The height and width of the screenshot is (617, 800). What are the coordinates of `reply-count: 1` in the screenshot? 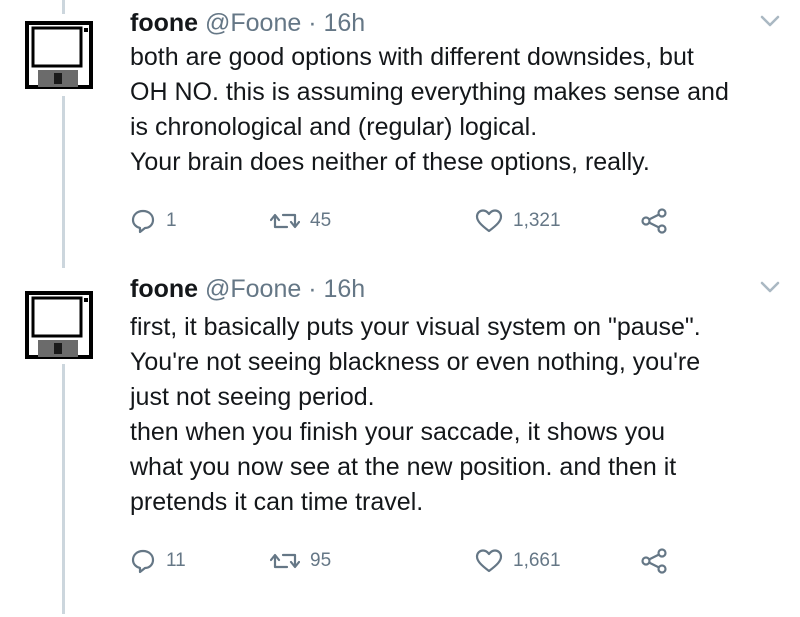 It's located at (171, 220).